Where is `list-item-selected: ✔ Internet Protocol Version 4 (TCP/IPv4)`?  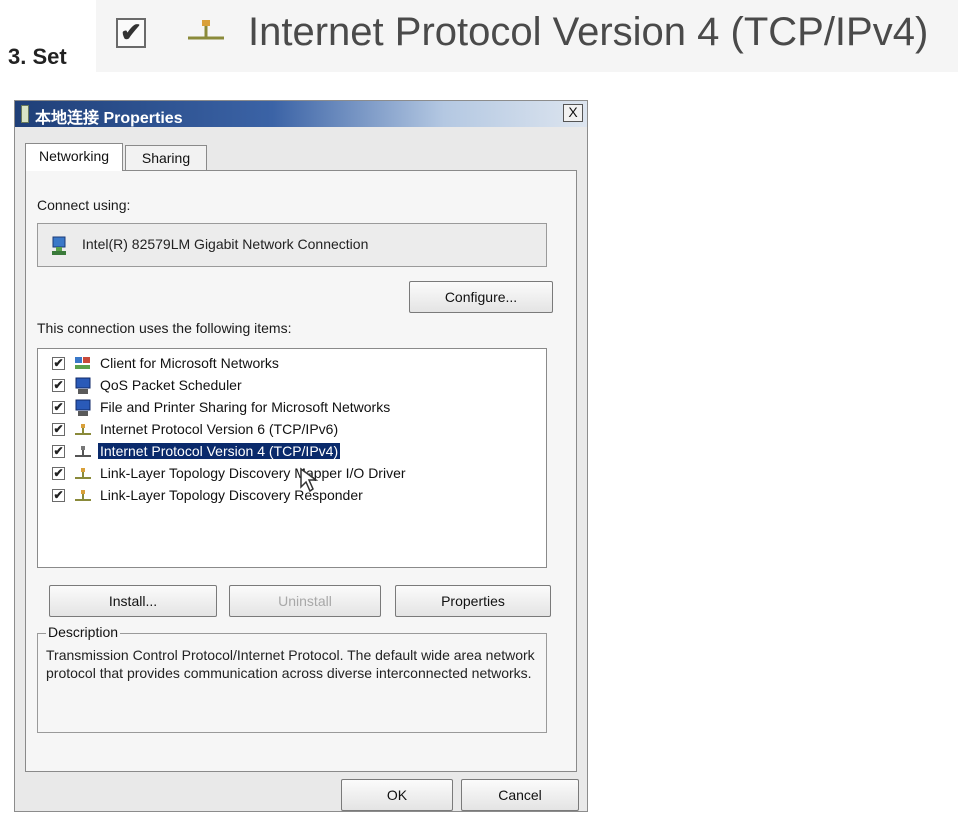
list-item-selected: ✔ Internet Protocol Version 4 (TCP/IPv4) is located at coordinates (292, 452).